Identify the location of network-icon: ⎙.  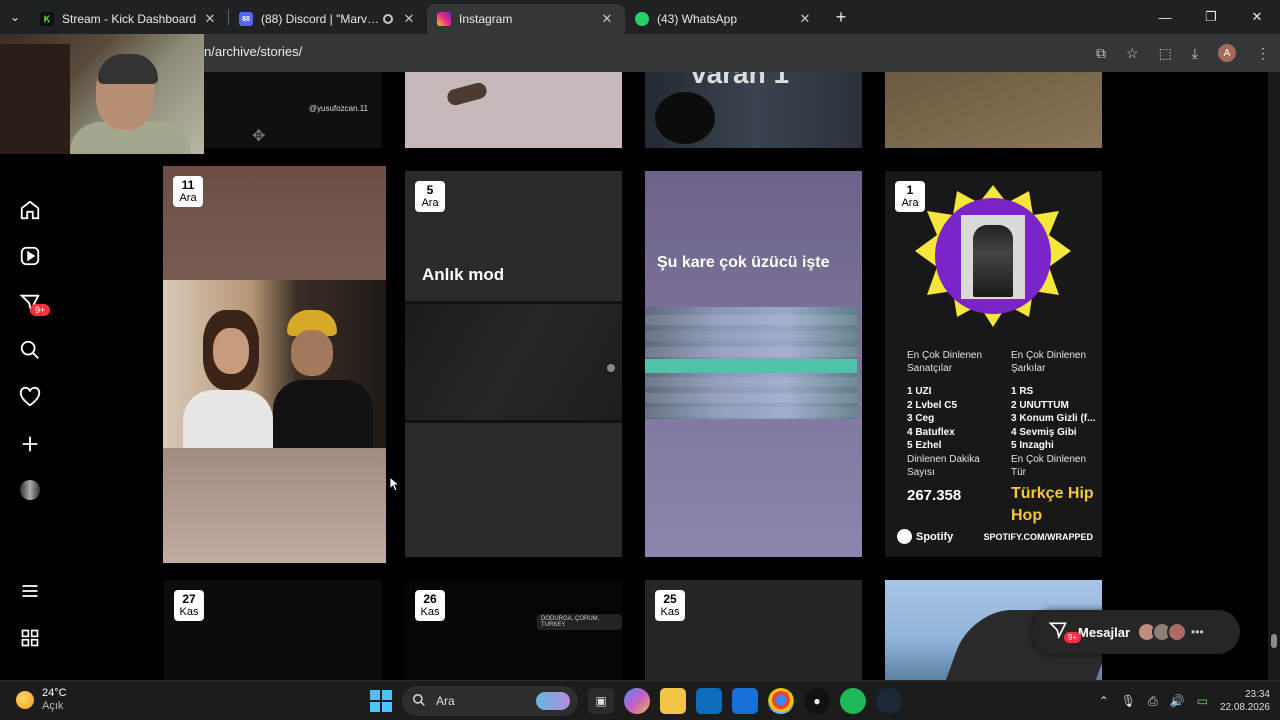
(1153, 701).